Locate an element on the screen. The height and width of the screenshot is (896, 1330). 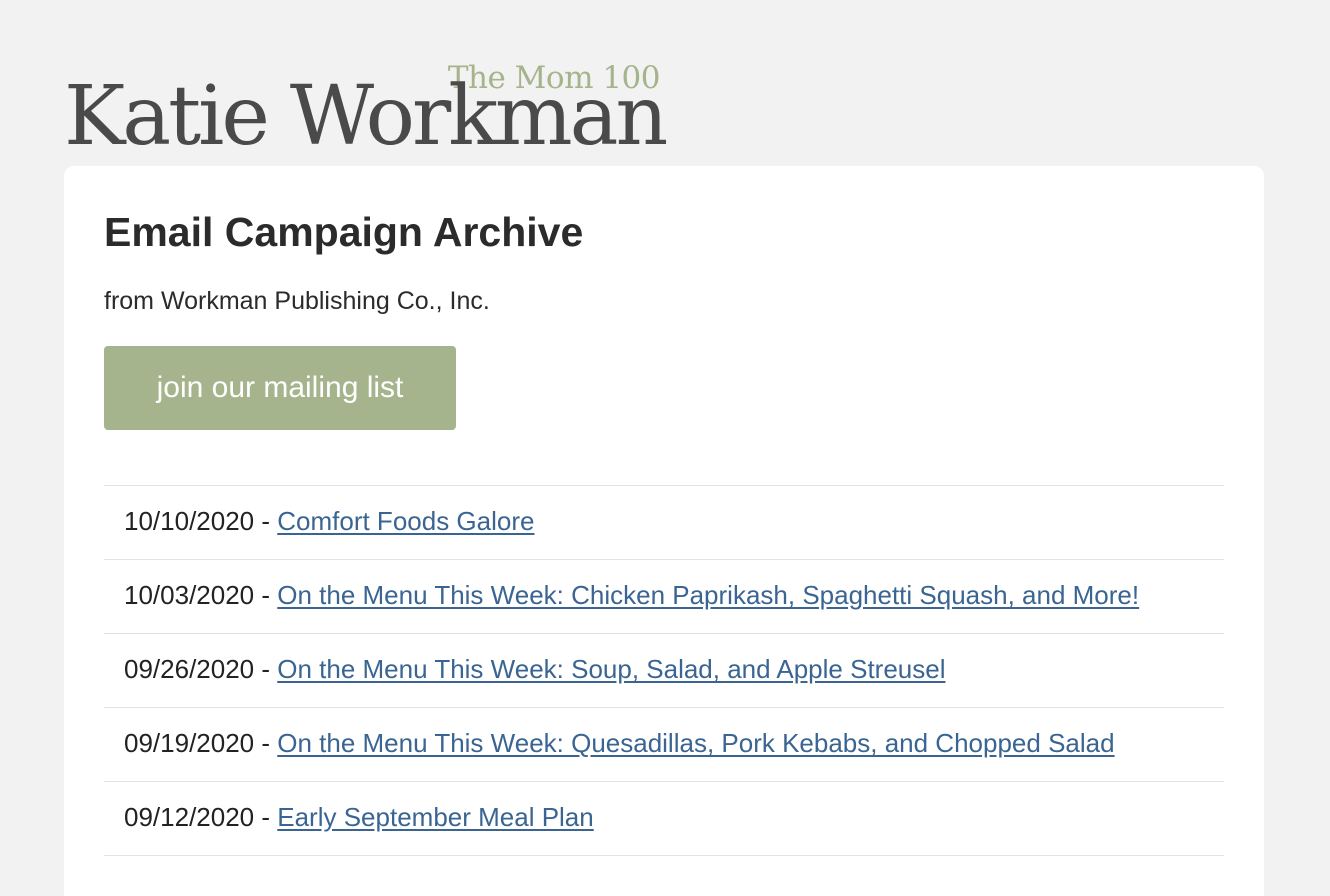
campaign-list-item: 10/10/2020 - Comfort Foods Galore is located at coordinates (664, 523).